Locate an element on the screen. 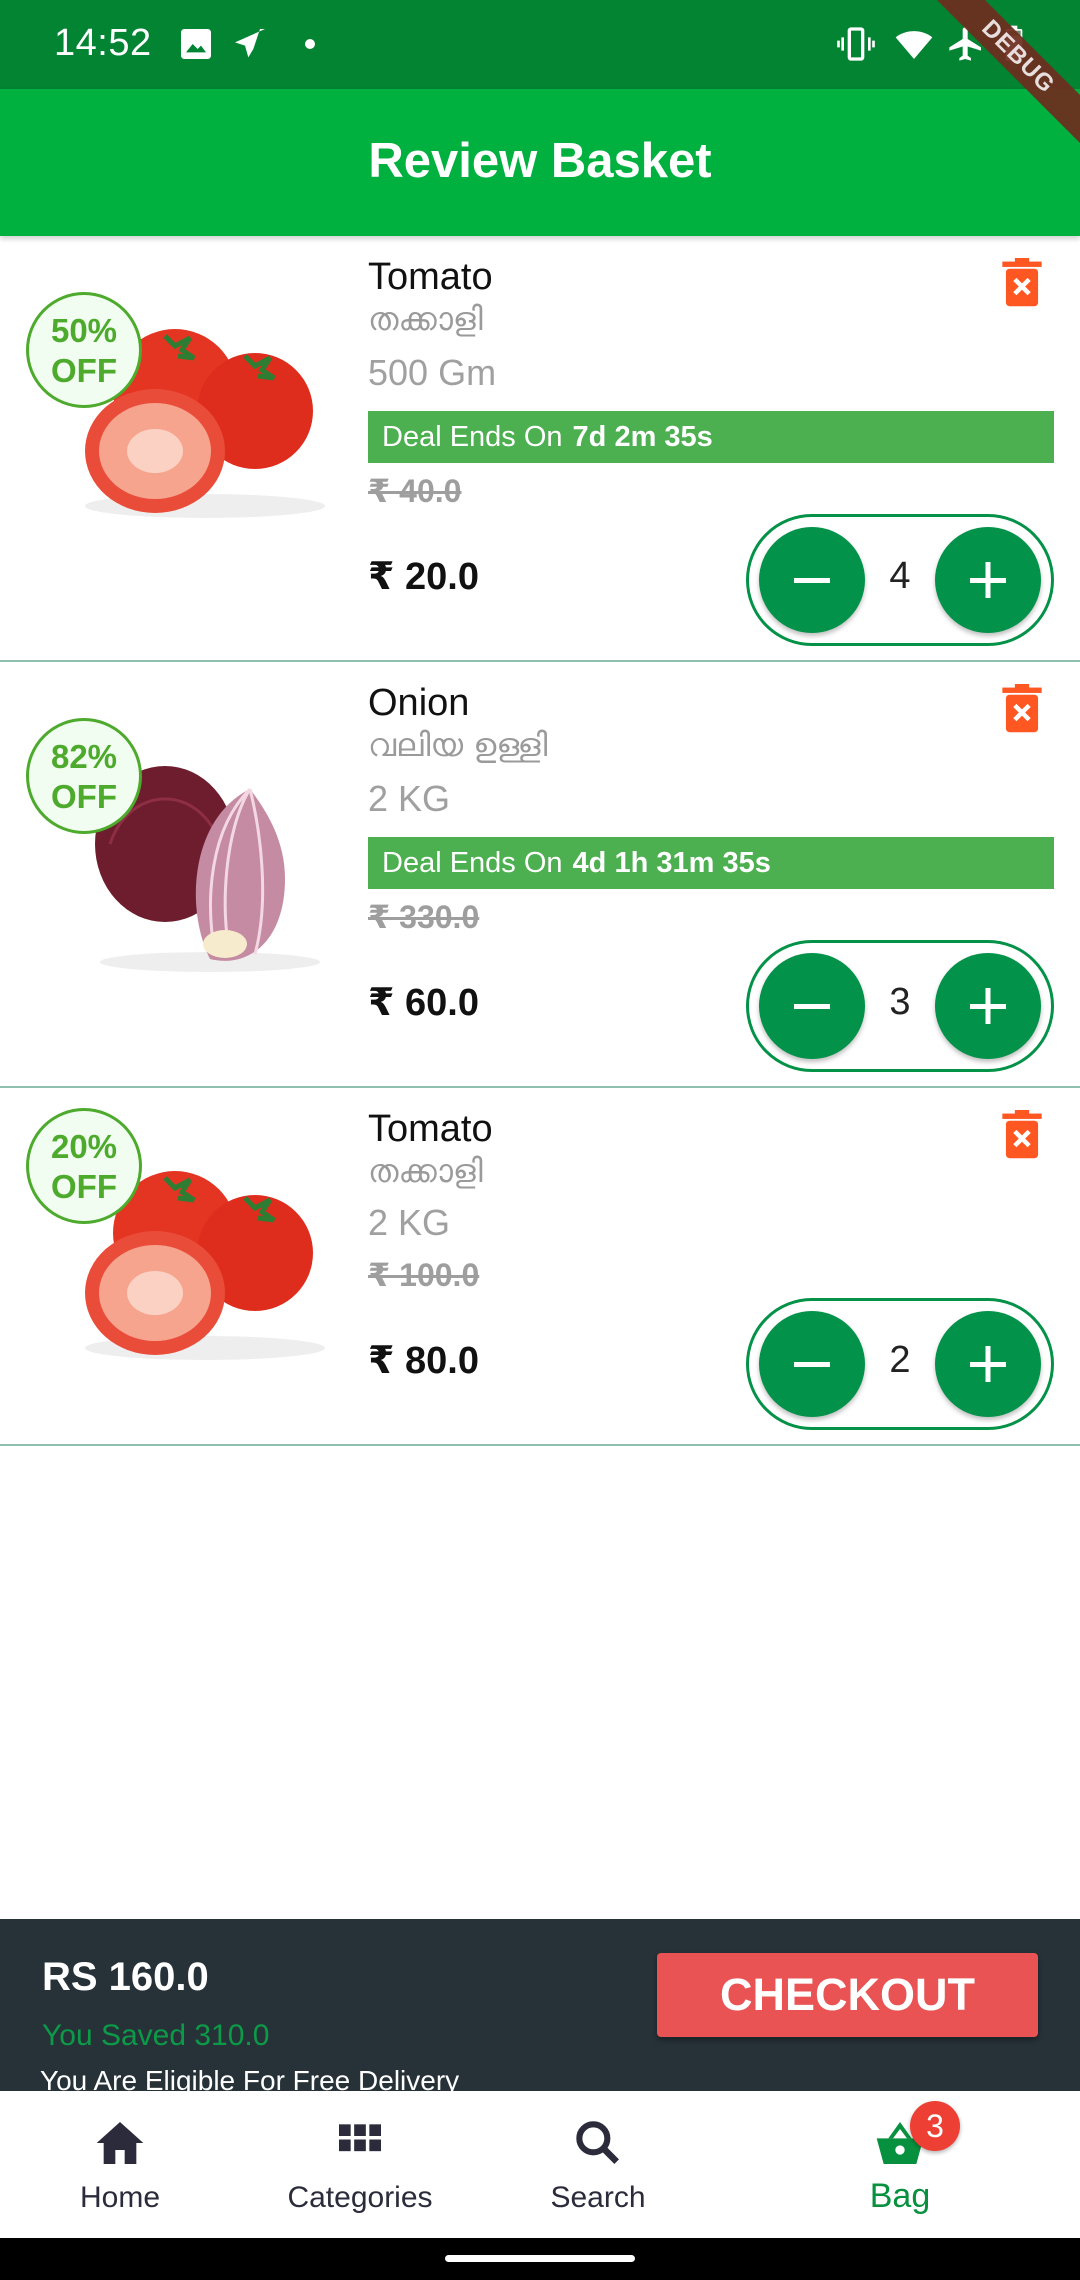  total-amount: RS 160.0 is located at coordinates (125, 1977).